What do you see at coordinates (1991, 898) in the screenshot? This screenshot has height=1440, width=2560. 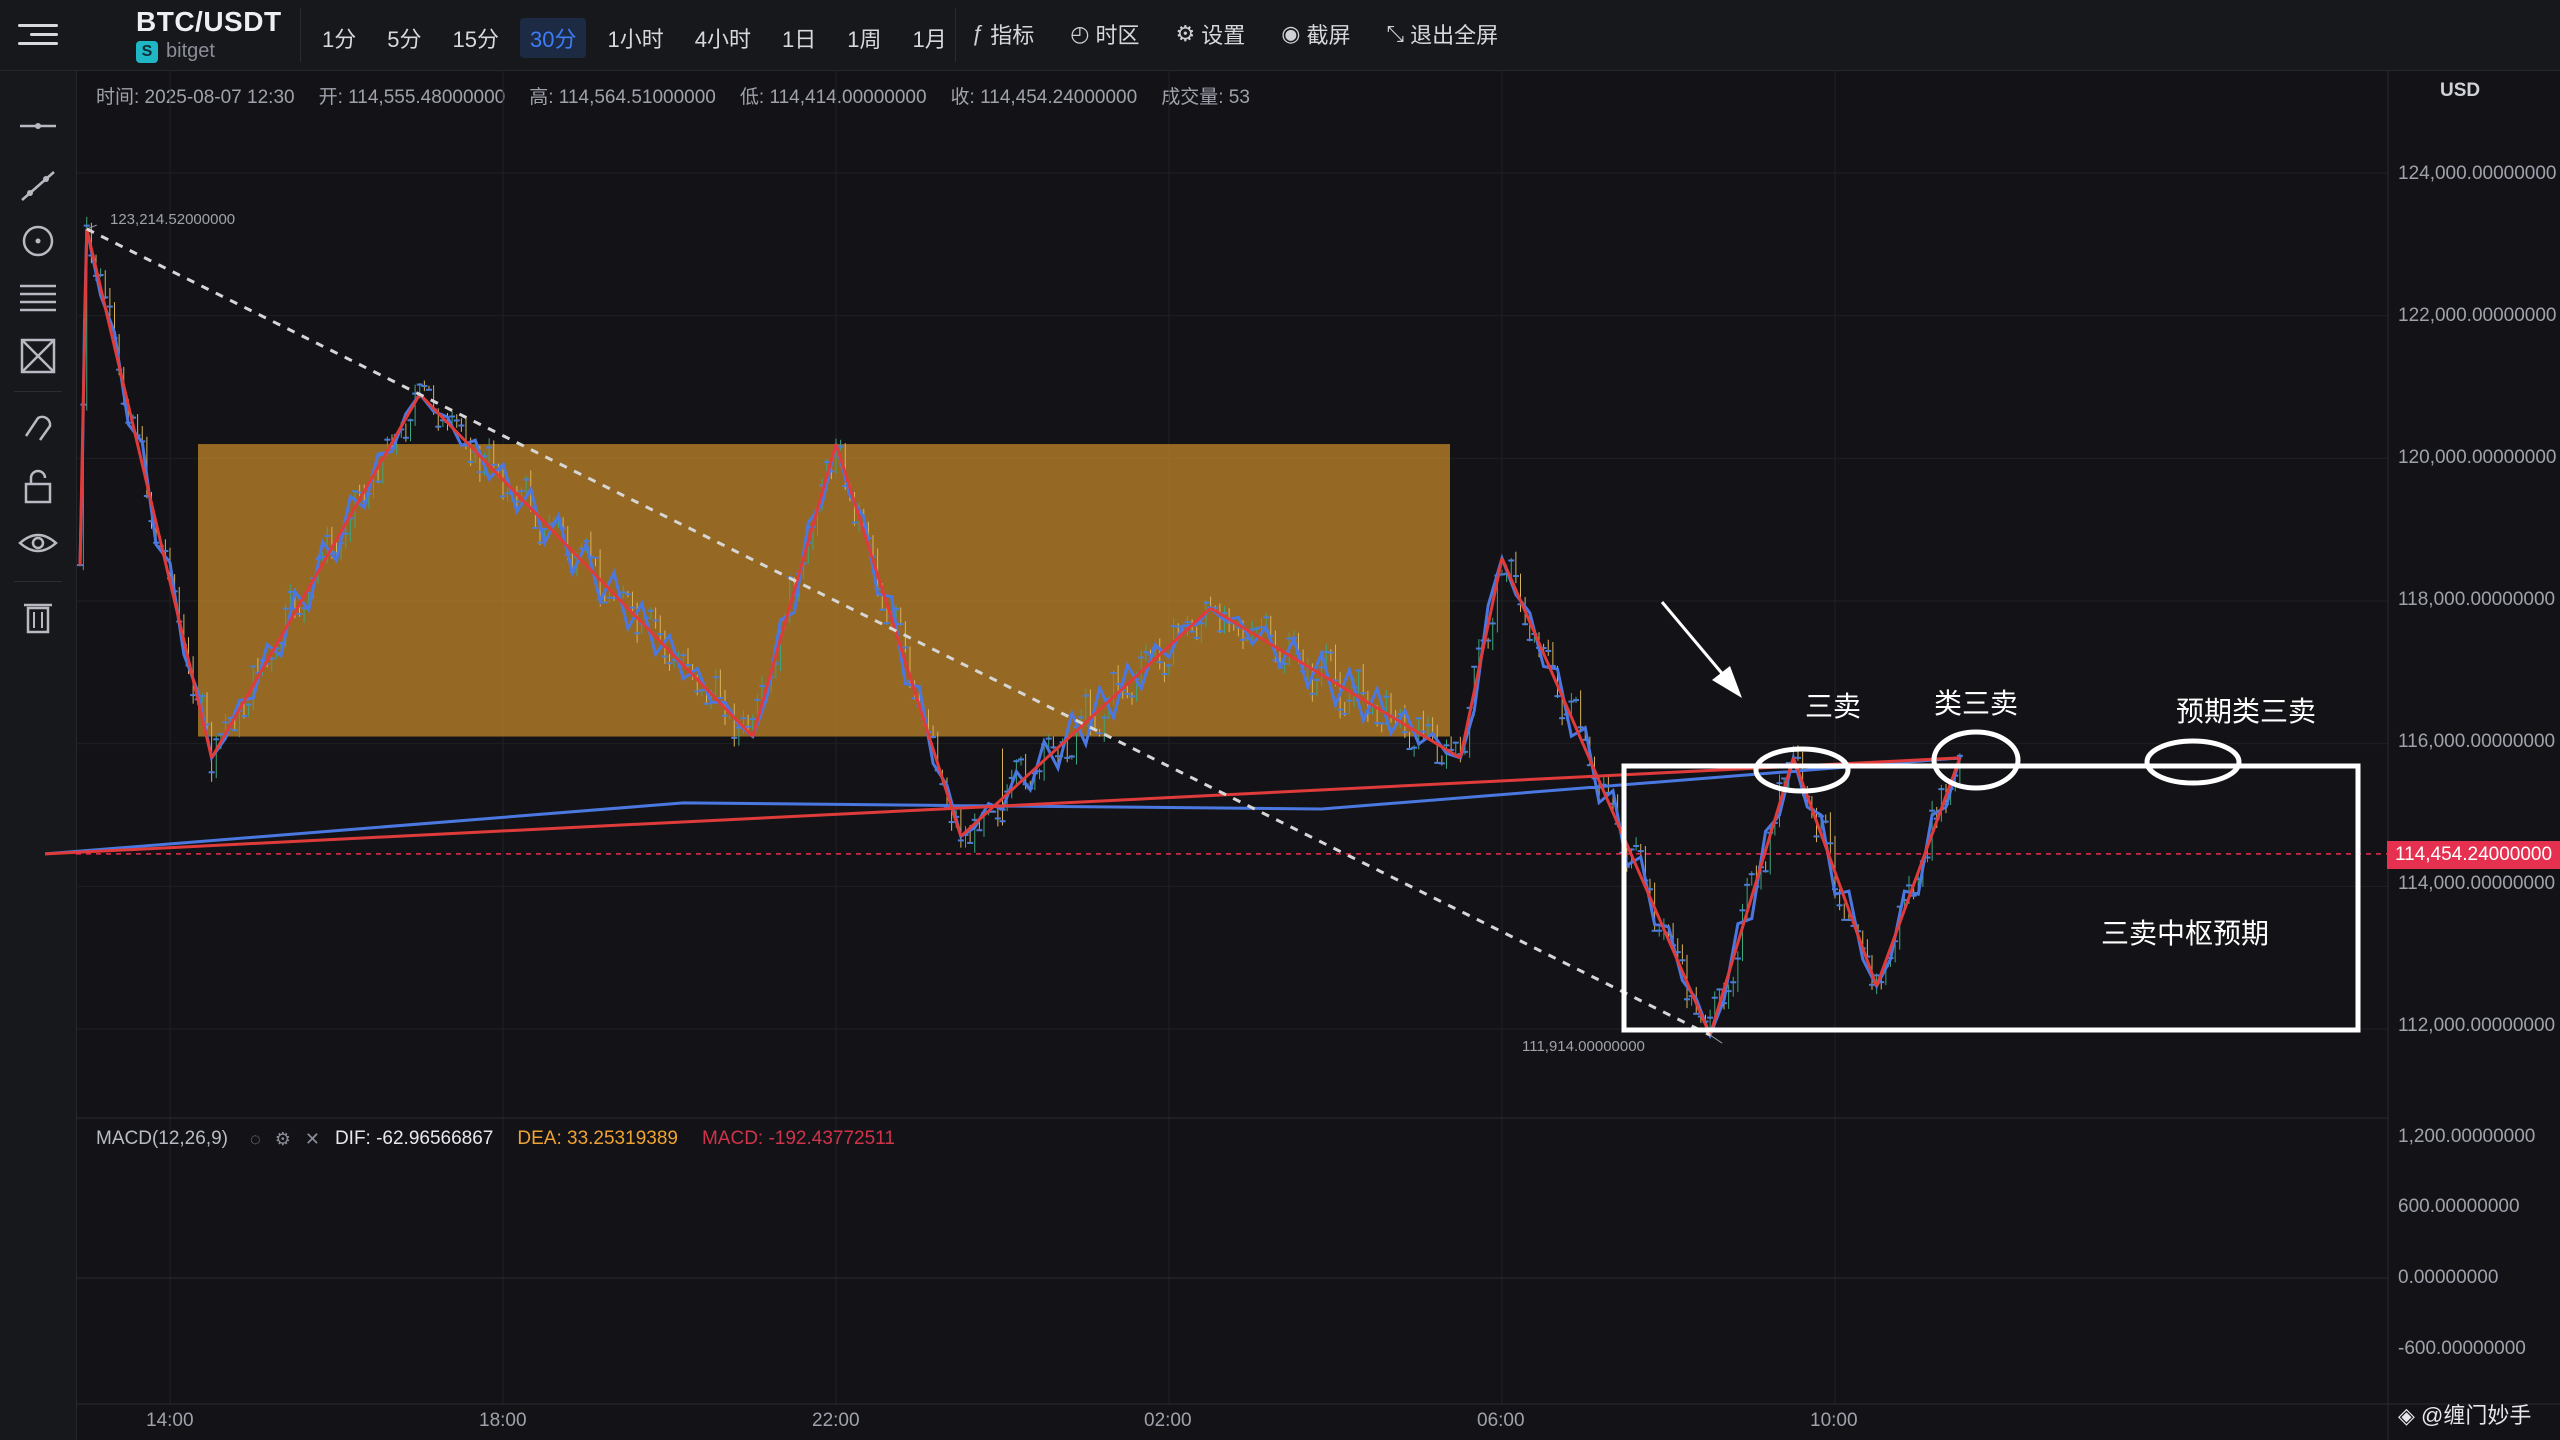 I see `pivot-expectation-box` at bounding box center [1991, 898].